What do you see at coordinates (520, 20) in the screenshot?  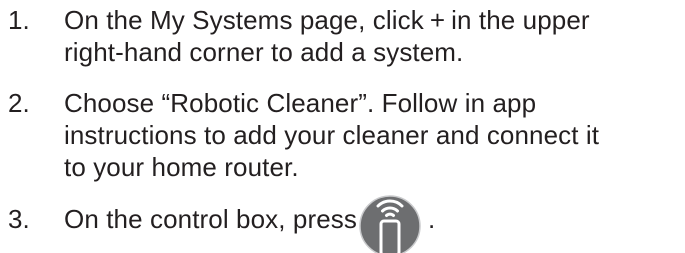 I see `step-line-text: in the upper` at bounding box center [520, 20].